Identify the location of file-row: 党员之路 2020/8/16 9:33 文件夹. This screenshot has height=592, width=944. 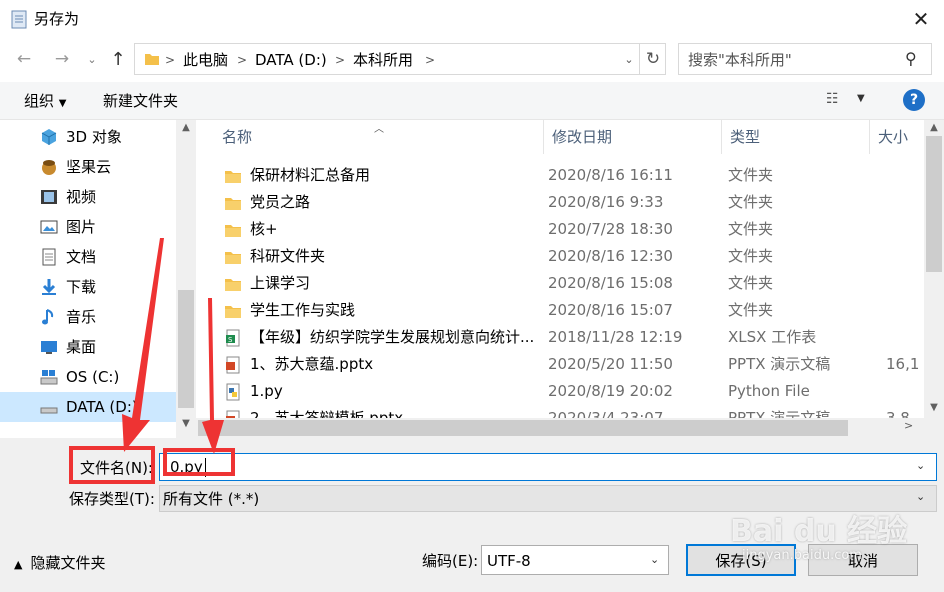
(560, 202).